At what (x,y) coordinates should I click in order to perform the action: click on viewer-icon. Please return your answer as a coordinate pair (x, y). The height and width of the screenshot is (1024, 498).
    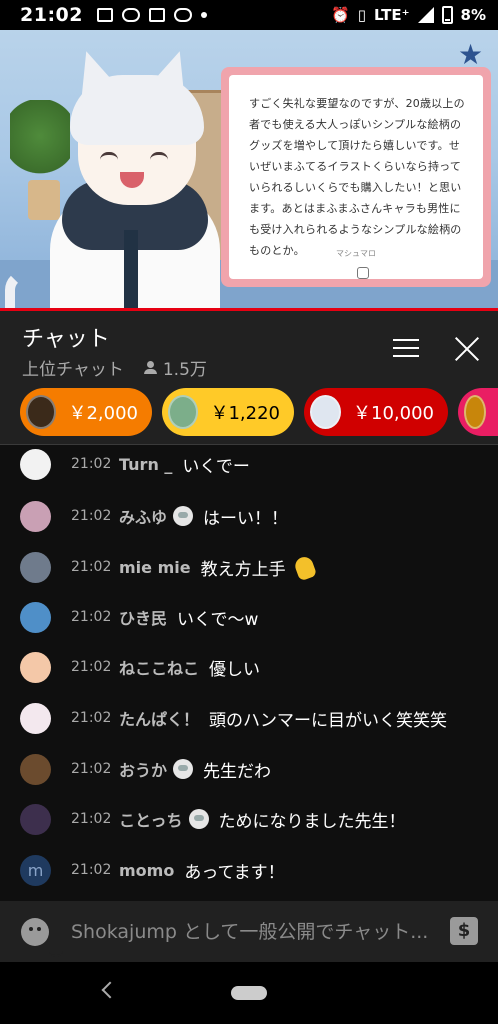
    Looking at the image, I should click on (150, 367).